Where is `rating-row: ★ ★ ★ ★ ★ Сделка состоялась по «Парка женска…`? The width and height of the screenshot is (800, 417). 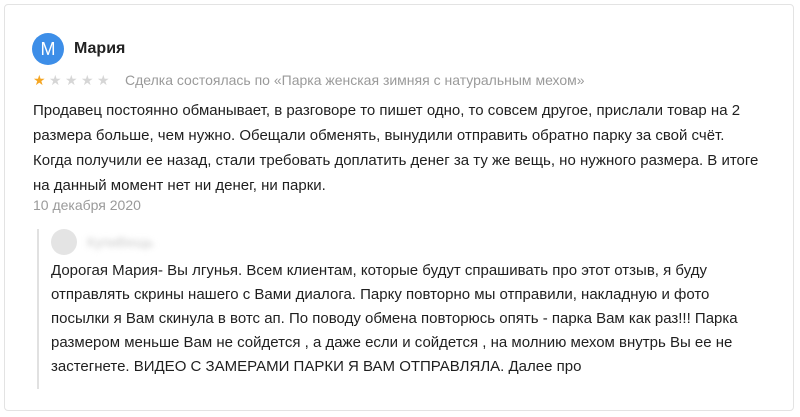 rating-row: ★ ★ ★ ★ ★ Сделка состоялась по «Парка женска… is located at coordinates (309, 80).